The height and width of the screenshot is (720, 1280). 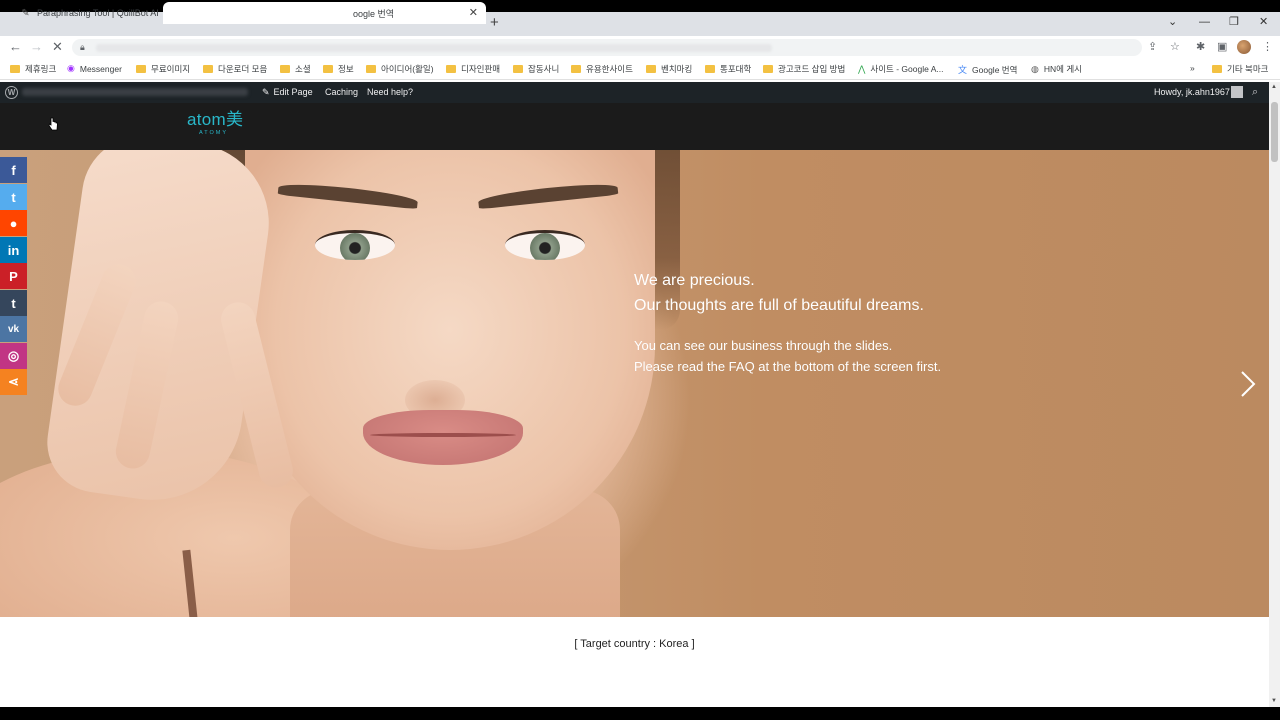 I want to click on bookmark-item: 文 Google 번역, so click(x=987, y=69).